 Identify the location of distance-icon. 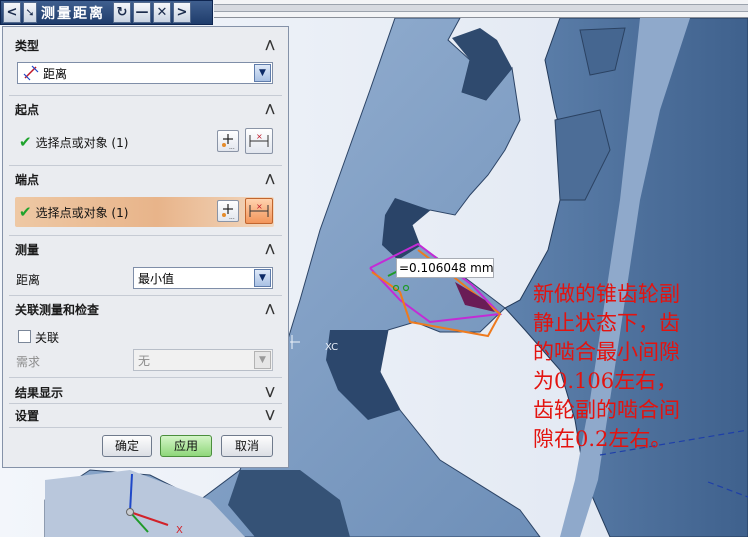
(31, 73).